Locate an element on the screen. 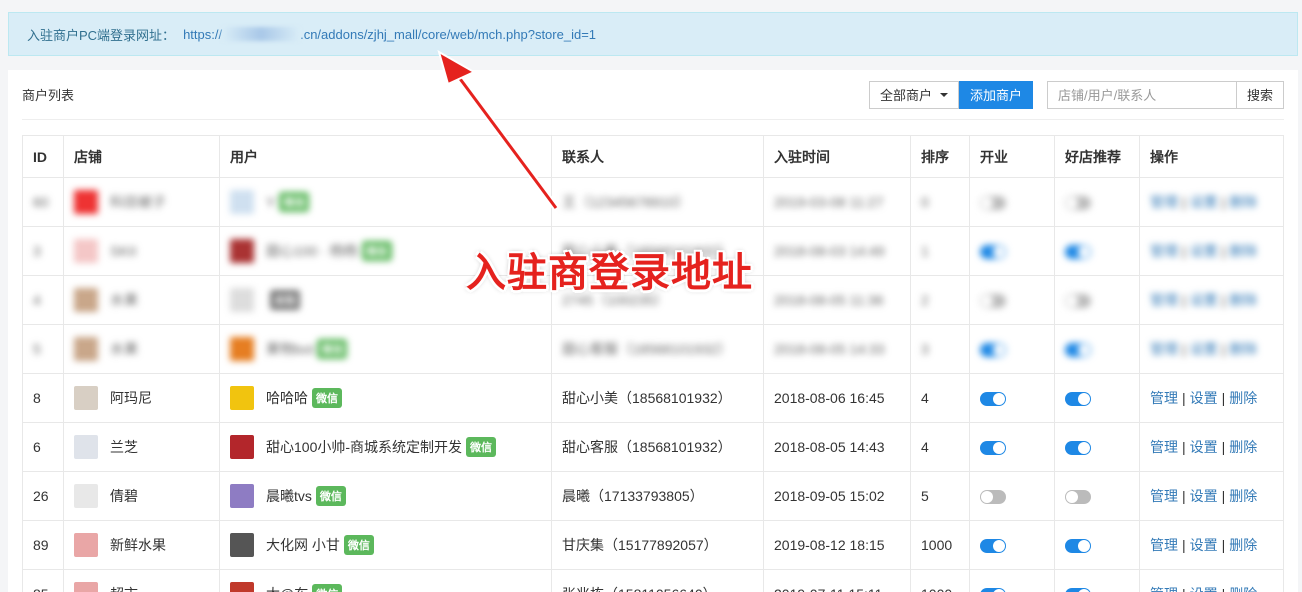  merchant-filter-dropdown: 全部商户 is located at coordinates (913, 94).